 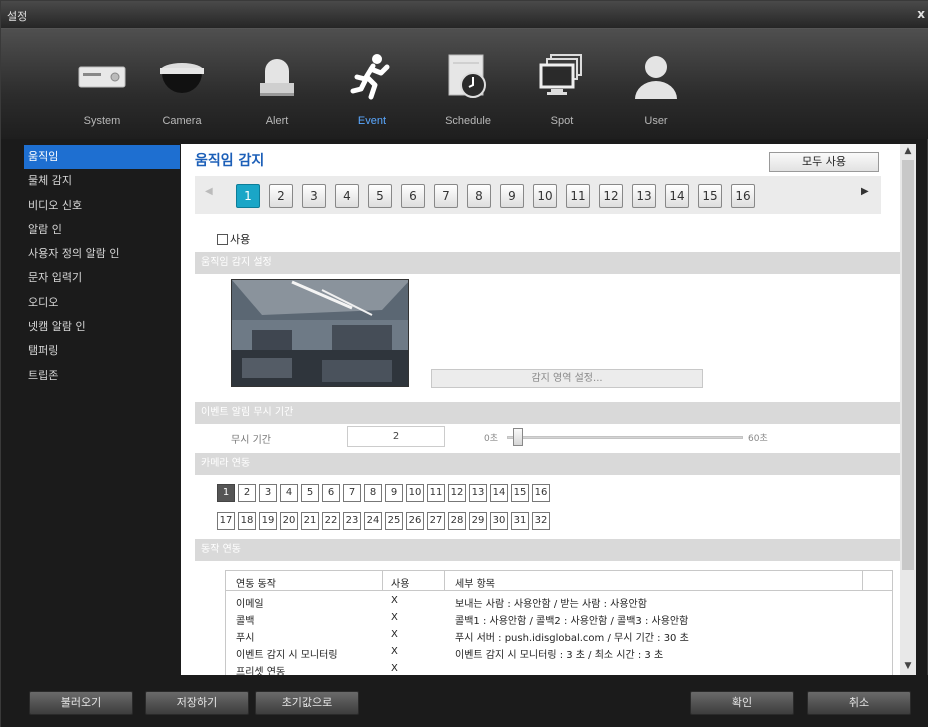 I want to click on camera-link-checkbox: 16, so click(x=541, y=493).